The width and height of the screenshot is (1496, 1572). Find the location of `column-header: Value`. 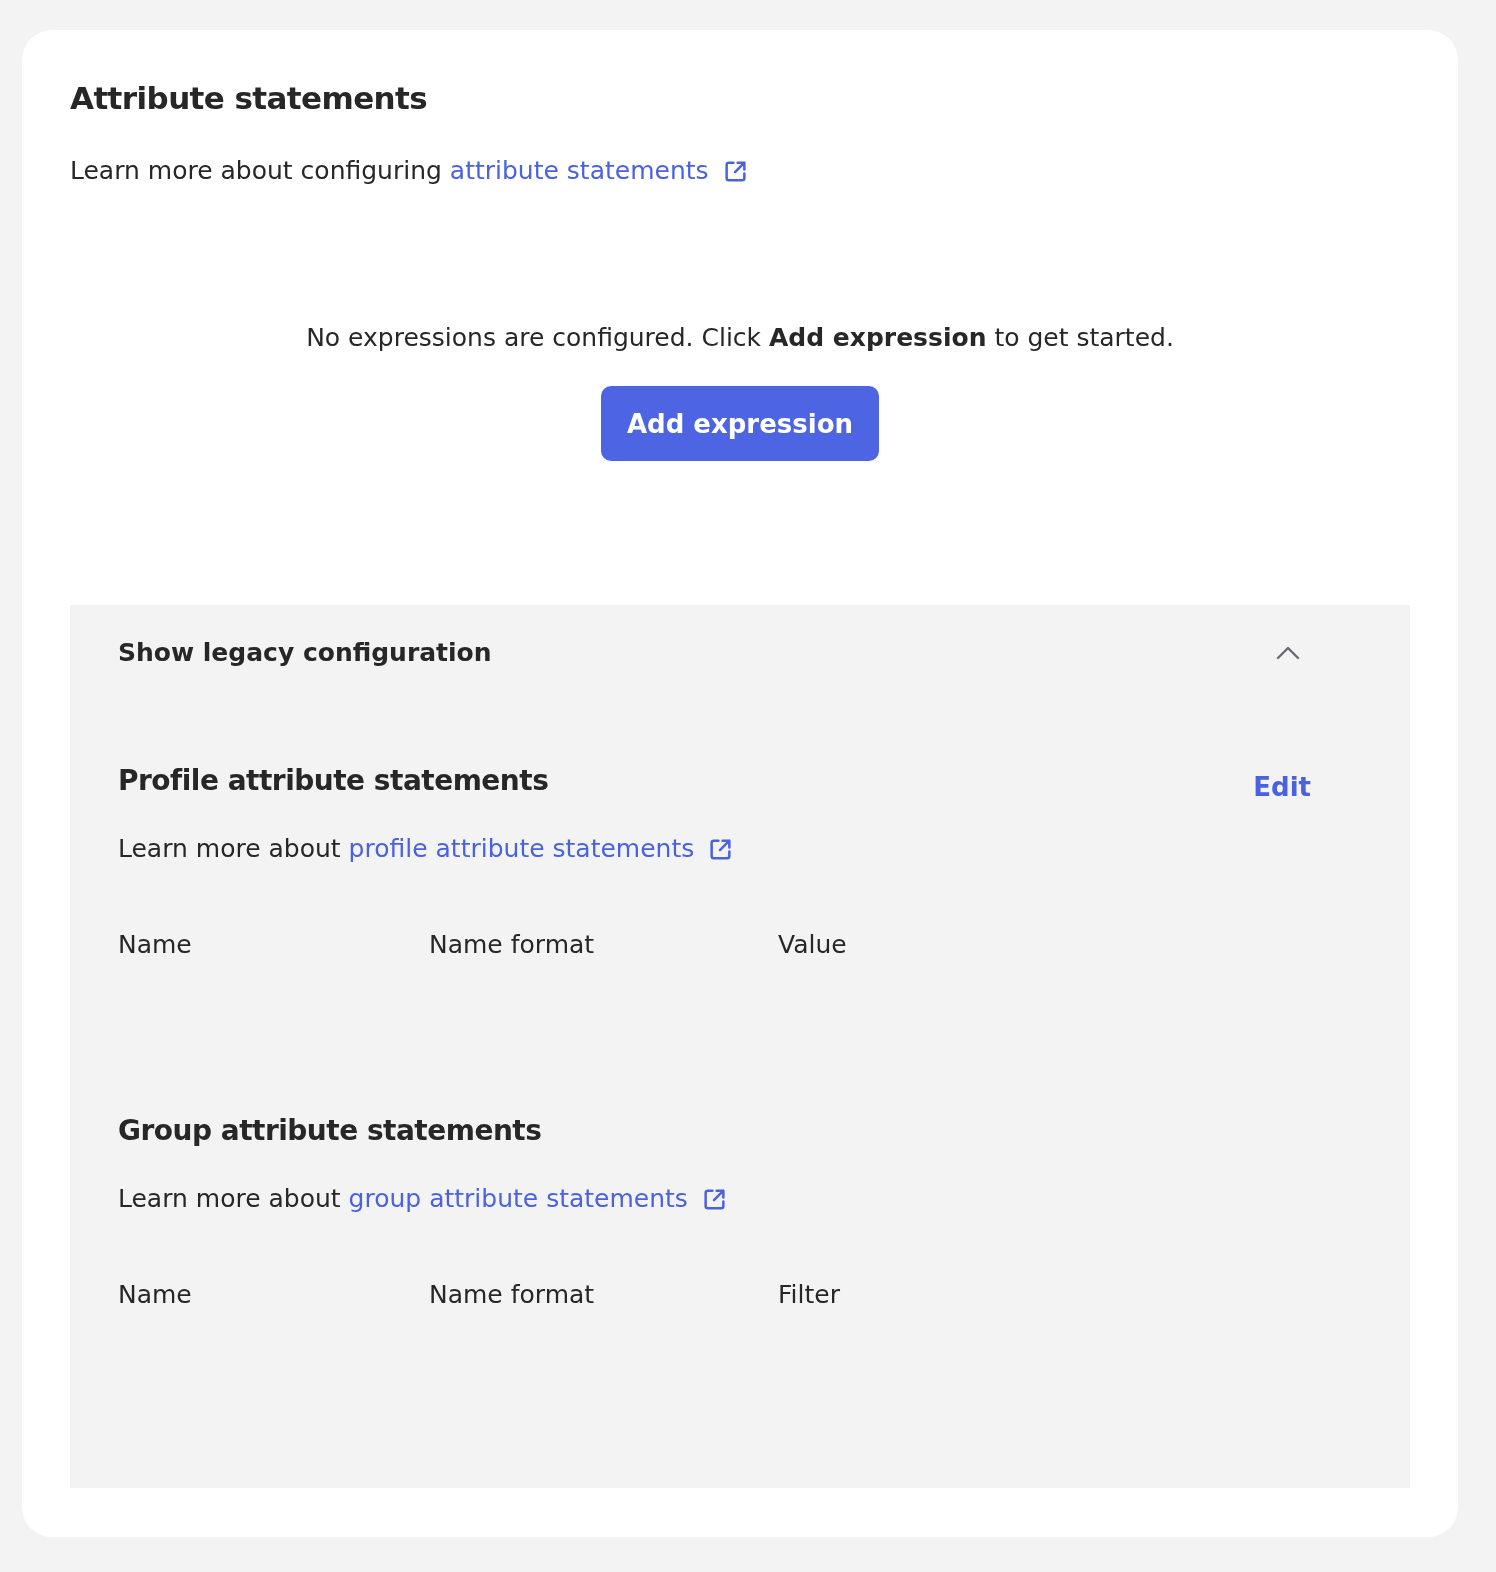

column-header: Value is located at coordinates (812, 945).